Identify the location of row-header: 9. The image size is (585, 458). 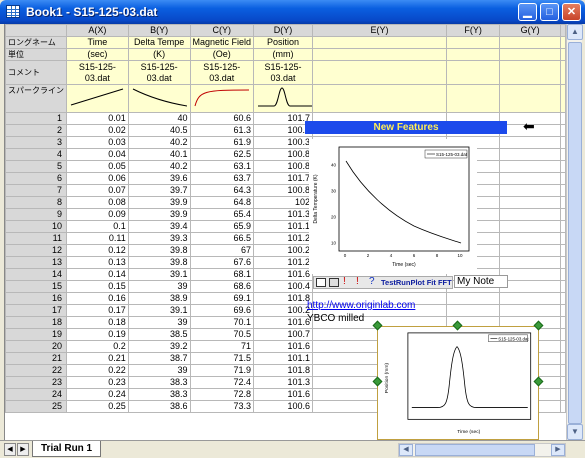
(36, 214).